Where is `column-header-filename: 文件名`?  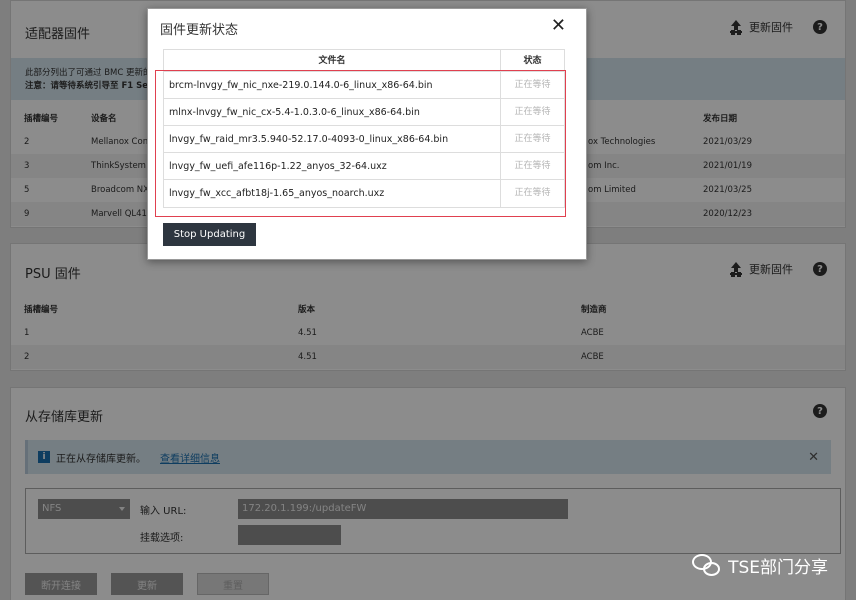
column-header-filename: 文件名 is located at coordinates (332, 60).